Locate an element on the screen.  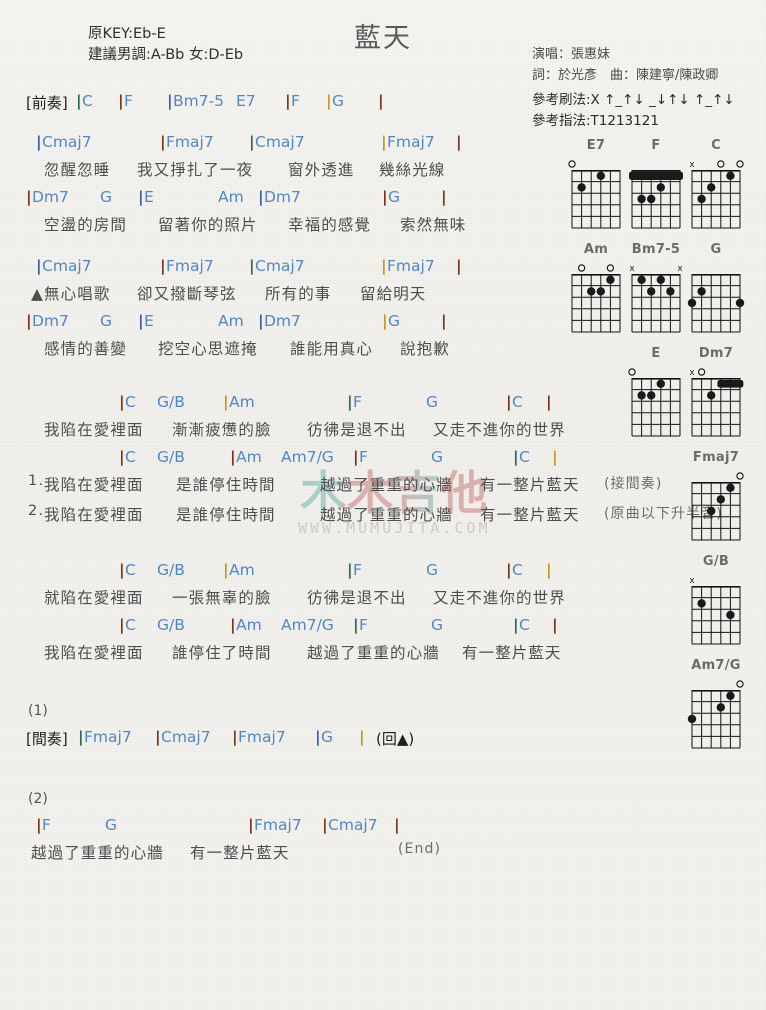
chord-diagram-row: E7 F Cx is located at coordinates (656, 189).